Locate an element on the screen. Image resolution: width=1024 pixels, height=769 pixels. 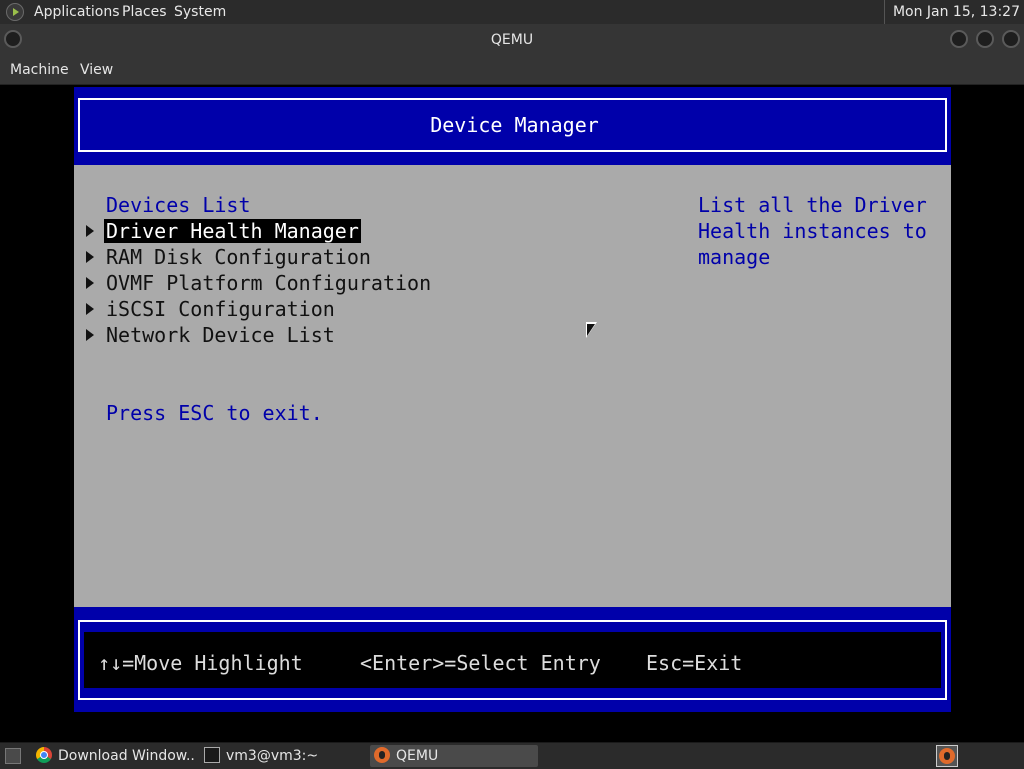
taskbar: Download Window... vm3@vm3:~ QEMU is located at coordinates (512, 755).